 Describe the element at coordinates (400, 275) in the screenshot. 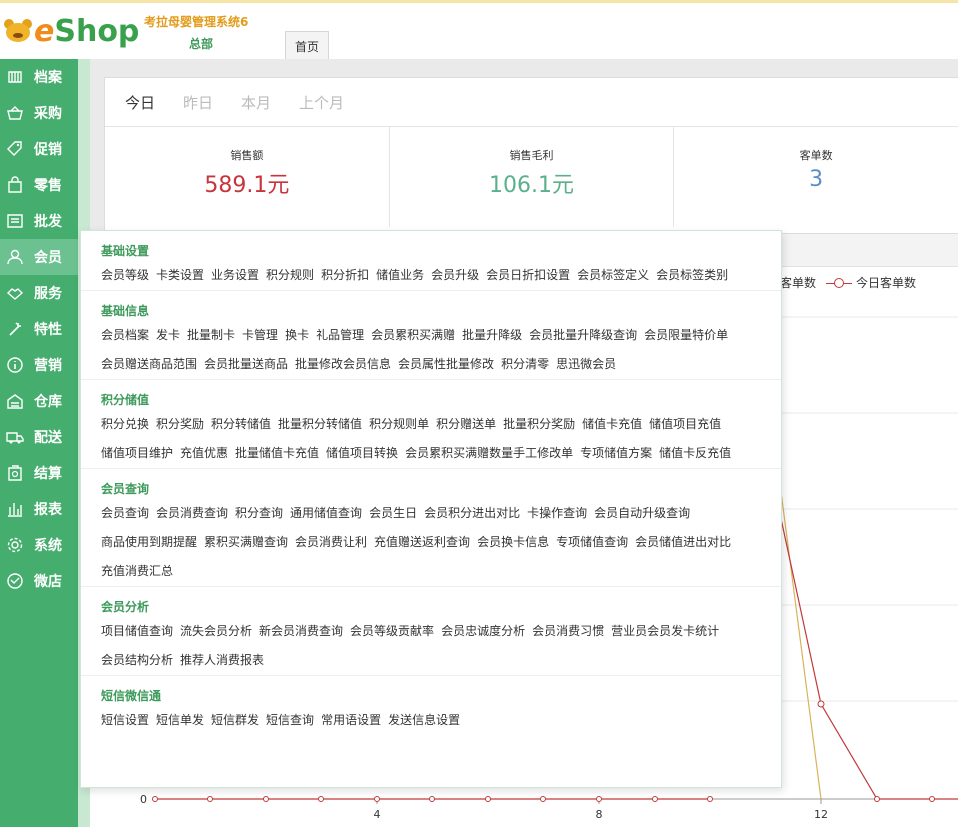

I see `menu-link: 储值业务` at that location.